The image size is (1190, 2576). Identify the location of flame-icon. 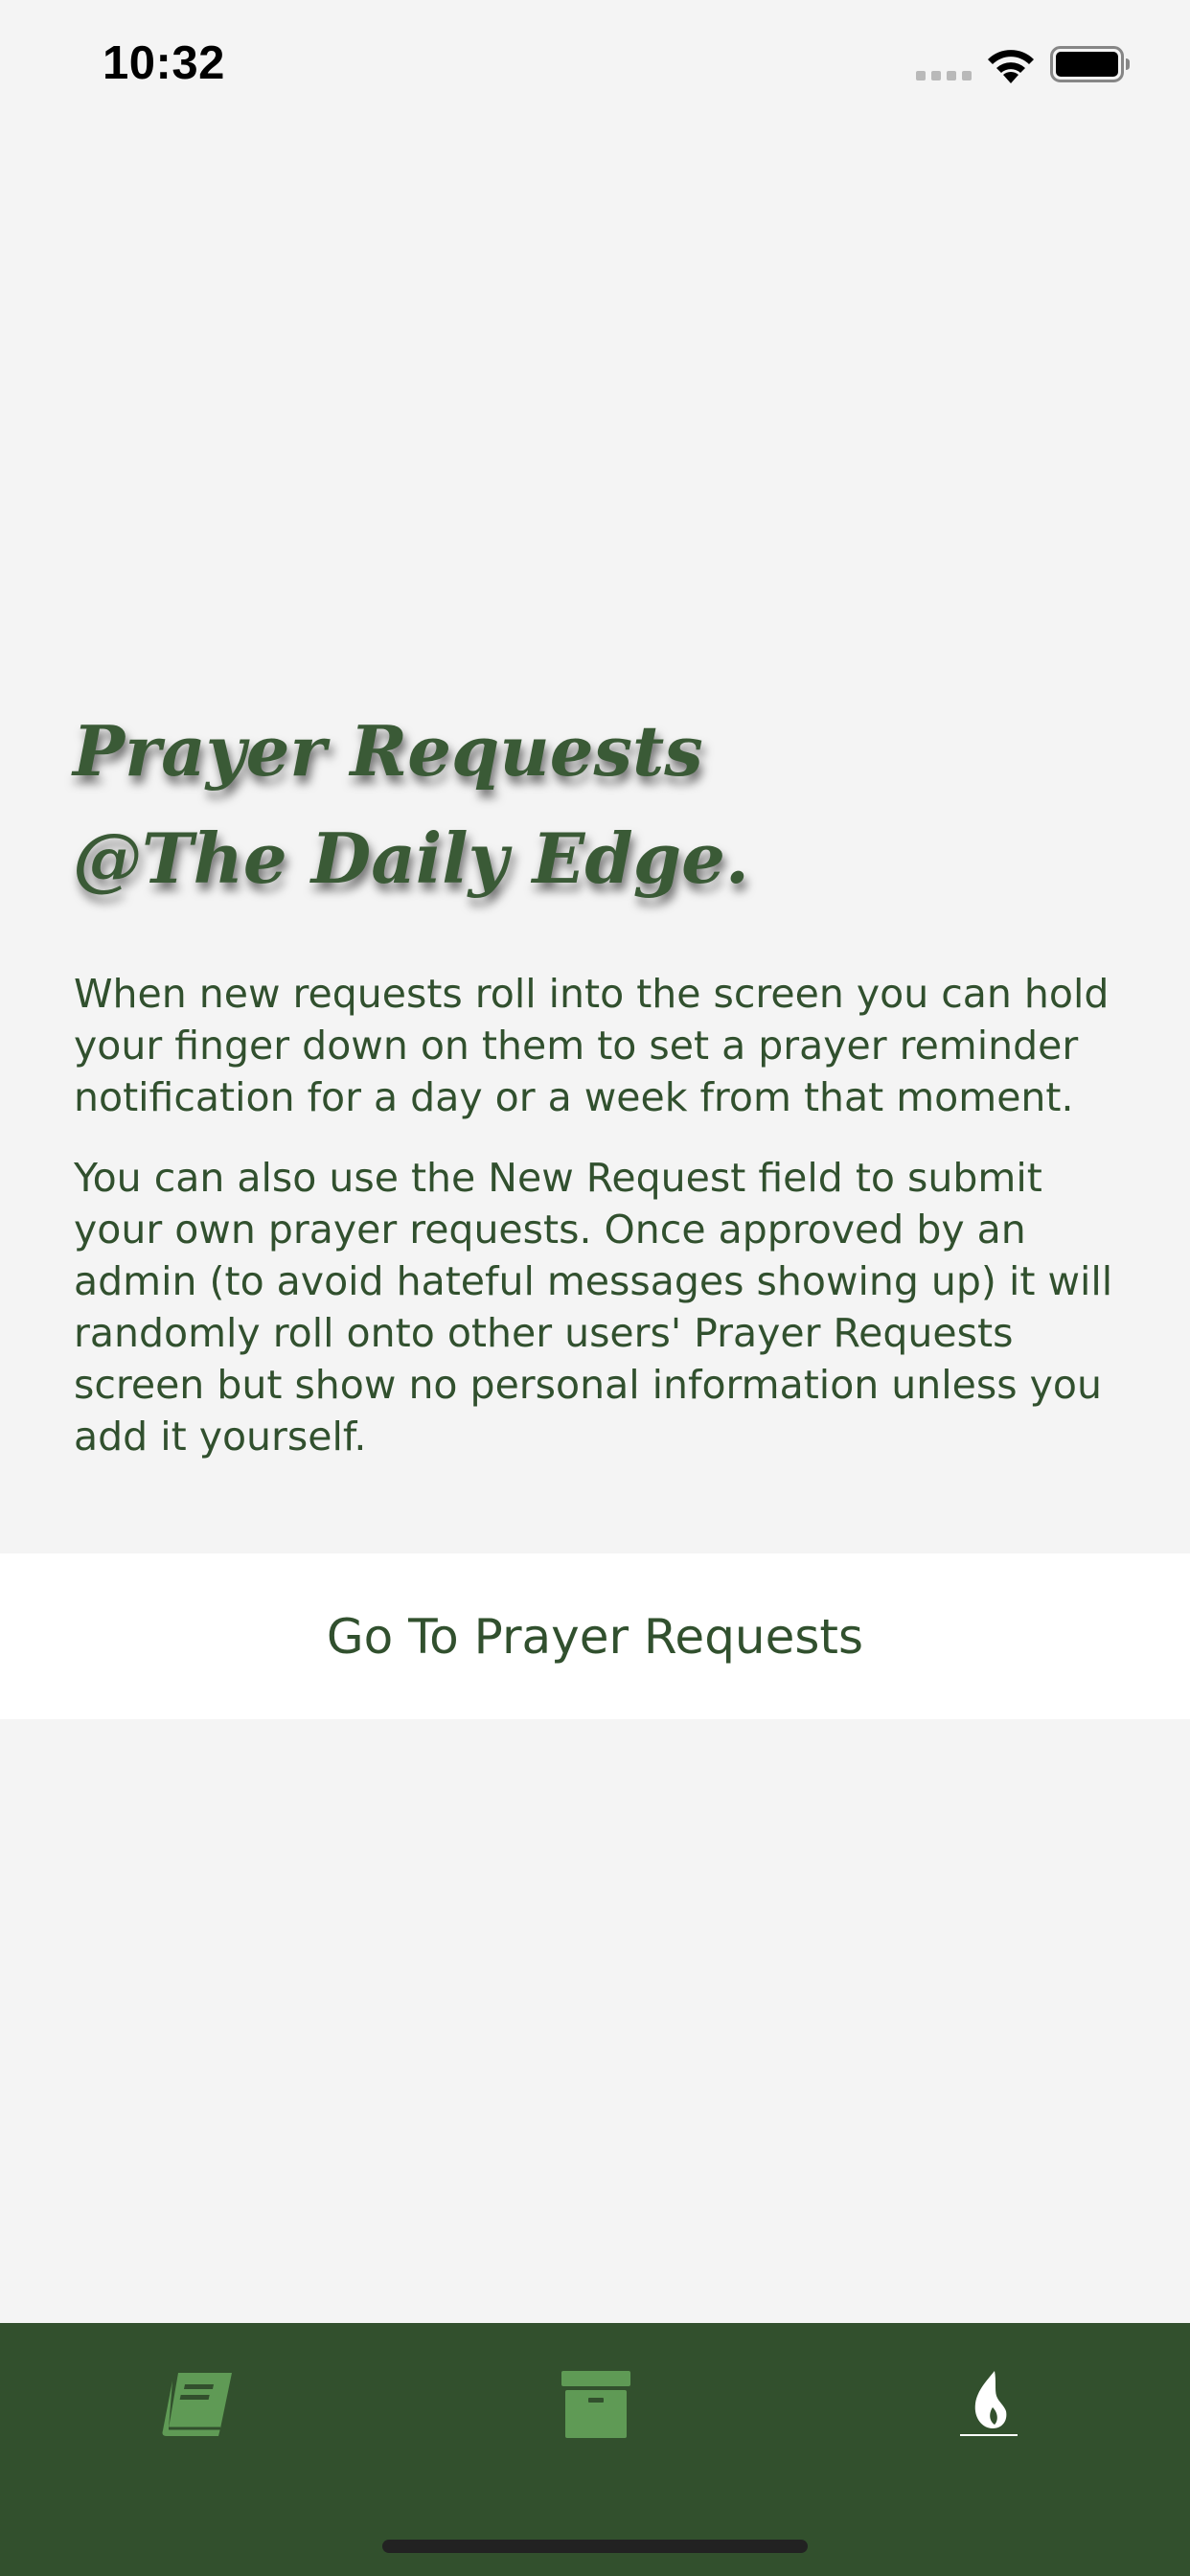
(989, 2403).